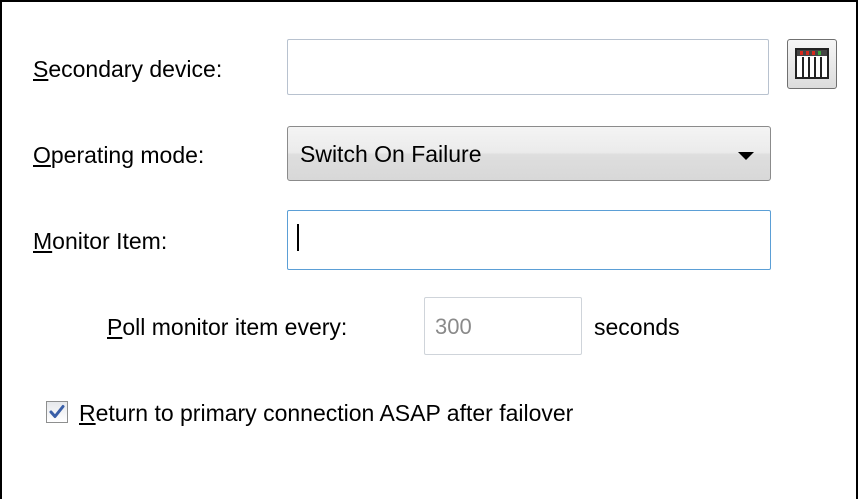  What do you see at coordinates (227, 327) in the screenshot?
I see `poll-interval-label: Poll monitor item every:` at bounding box center [227, 327].